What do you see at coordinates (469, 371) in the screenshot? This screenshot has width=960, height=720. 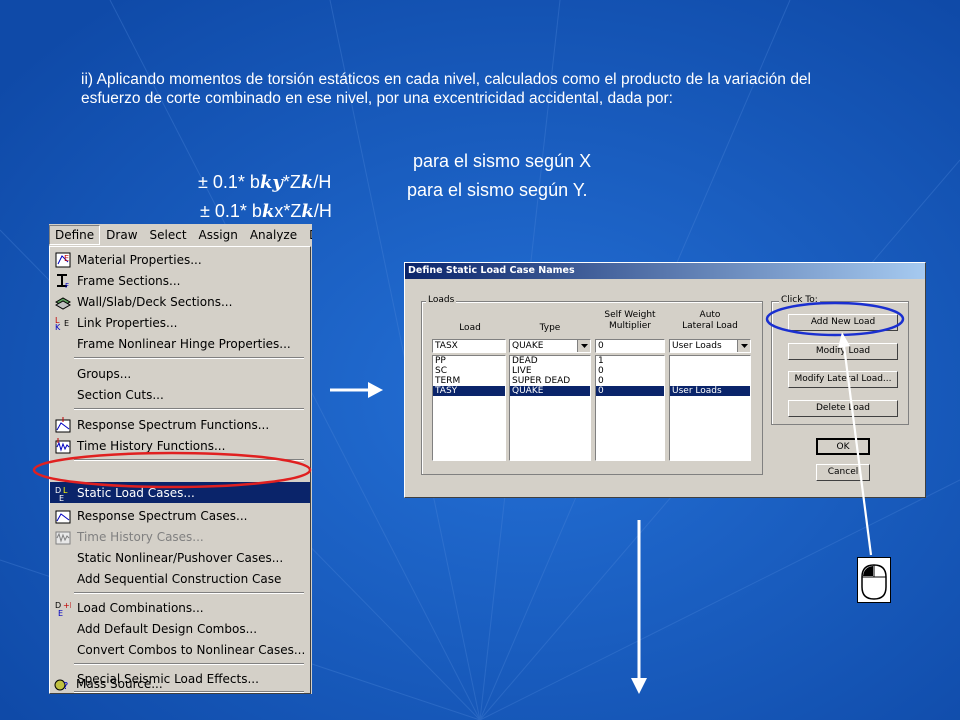 I see `list-item: SC` at bounding box center [469, 371].